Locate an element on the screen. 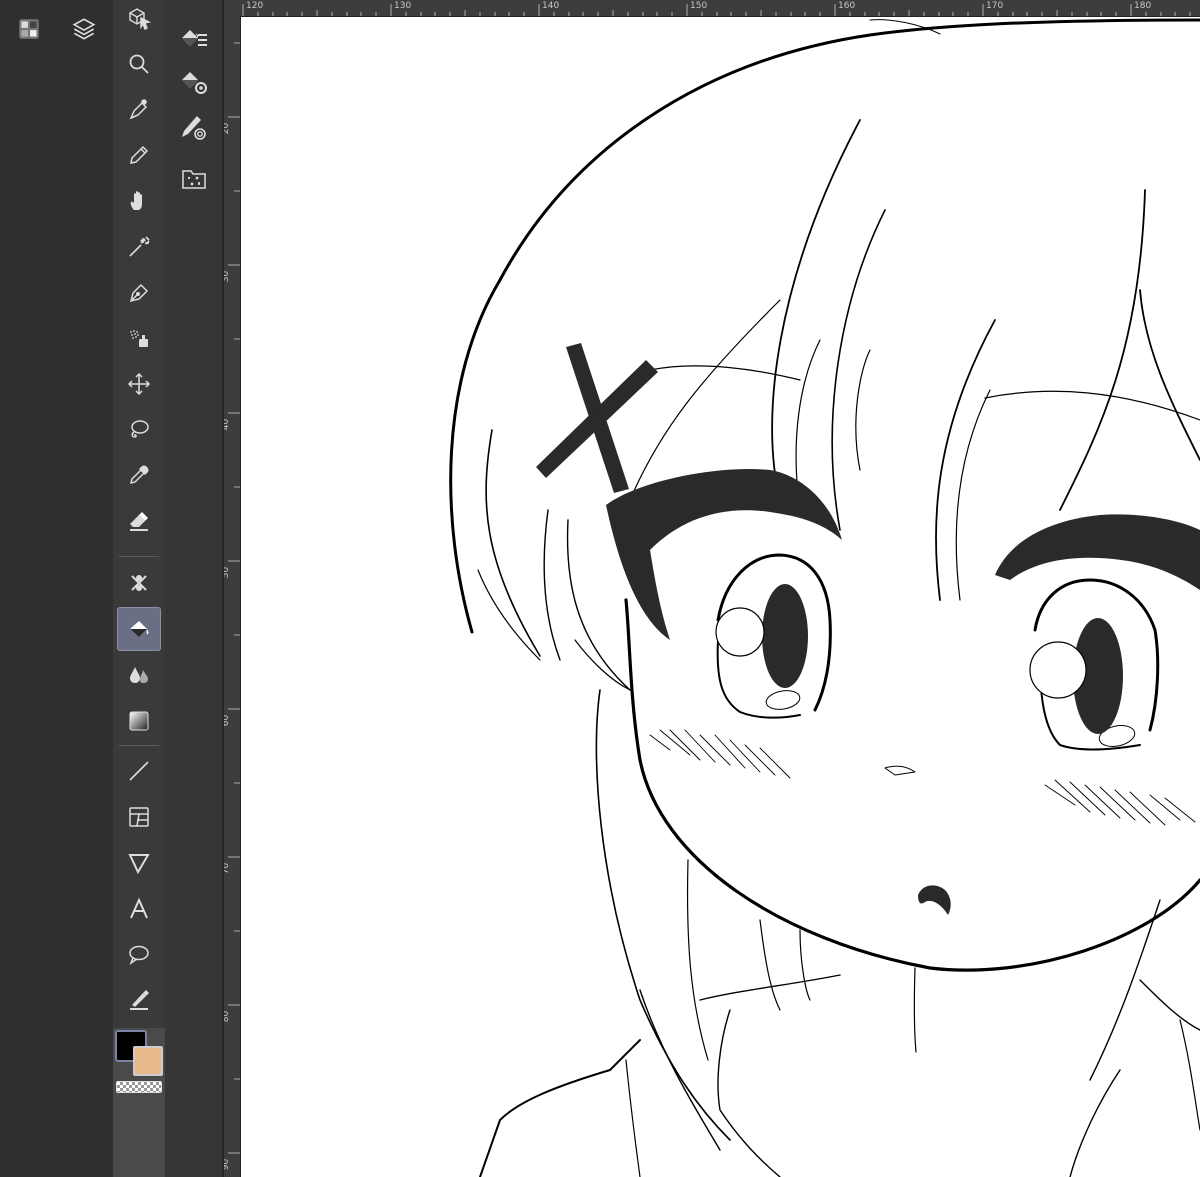 The width and height of the screenshot is (1200, 1177). transparent-color-swatch is located at coordinates (139, 1087).